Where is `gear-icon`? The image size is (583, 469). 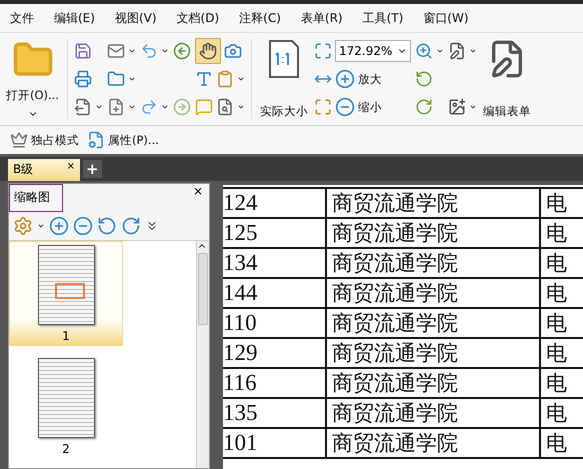 gear-icon is located at coordinates (23, 226).